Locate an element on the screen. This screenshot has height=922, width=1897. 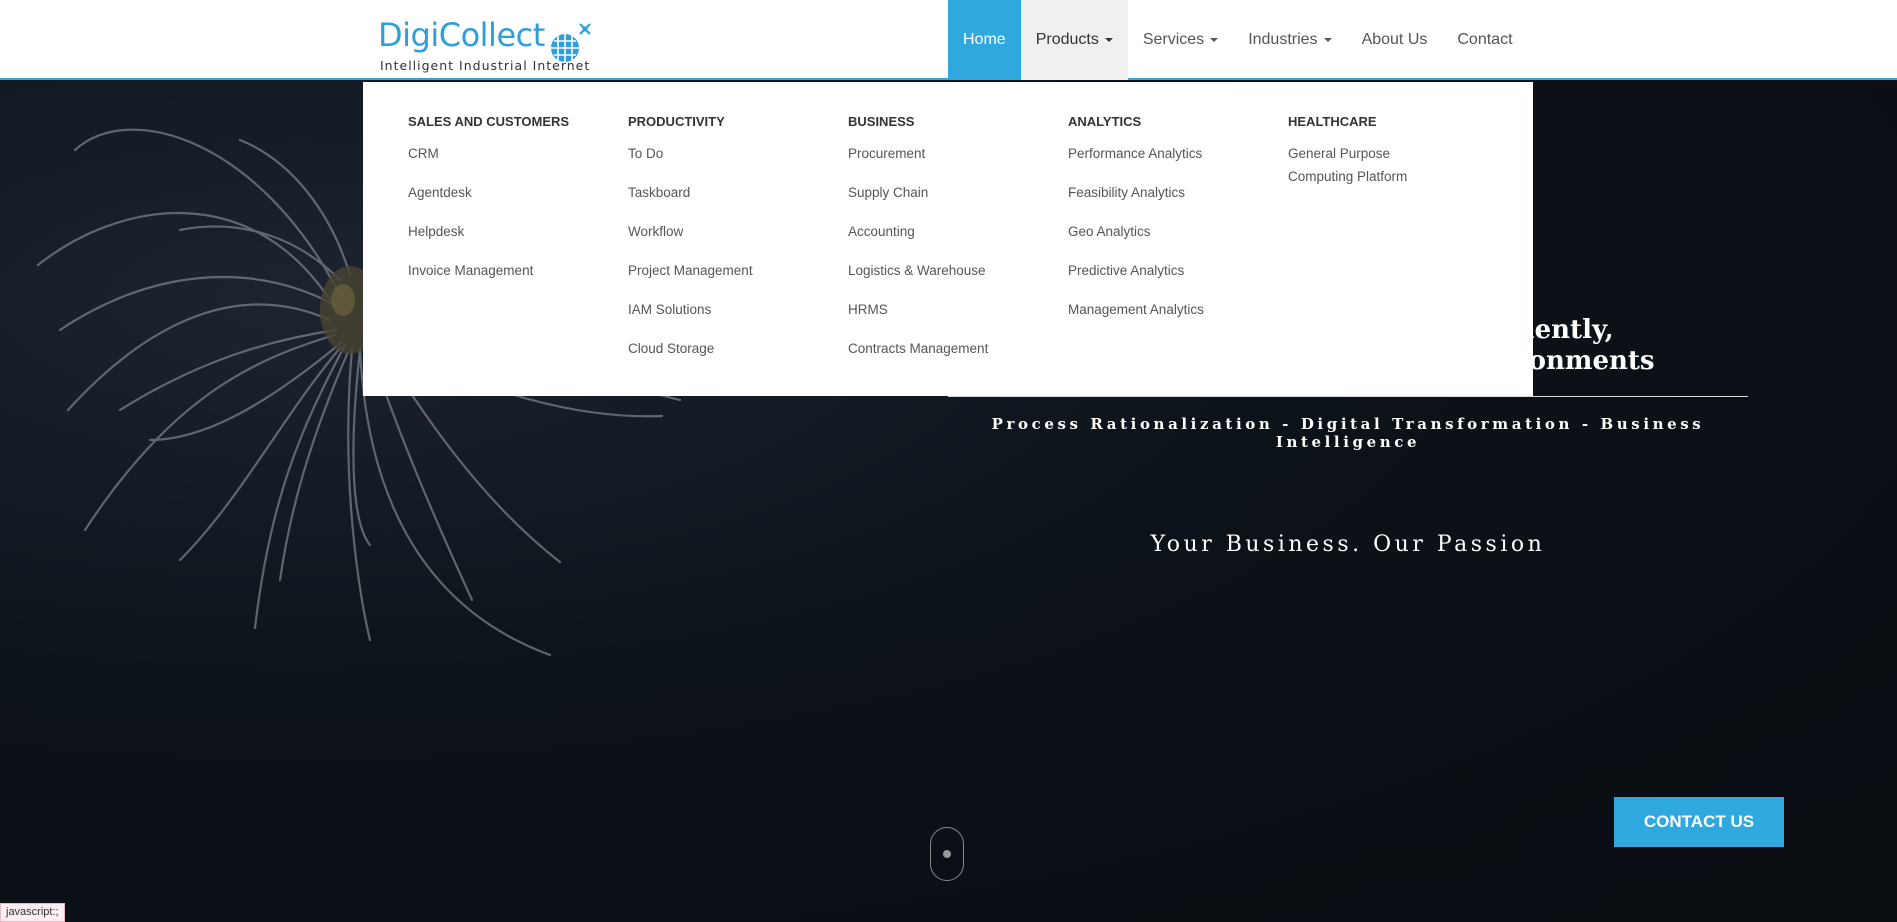
menu-link-predictive-analytics: Predictive Analytics is located at coordinates (1168, 270).